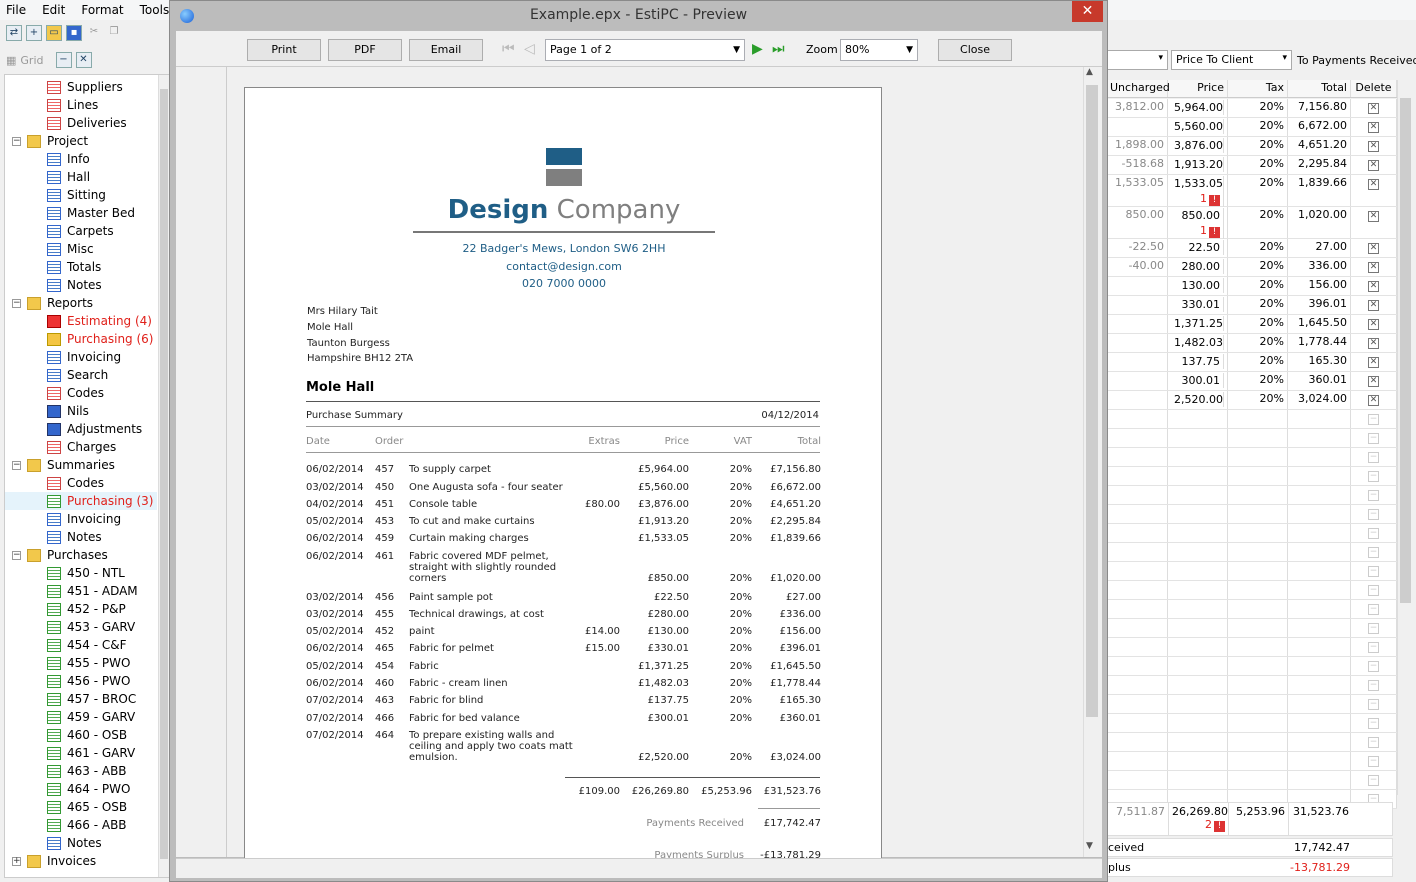  I want to click on tree-item: 466 - ABB, so click(87, 825).